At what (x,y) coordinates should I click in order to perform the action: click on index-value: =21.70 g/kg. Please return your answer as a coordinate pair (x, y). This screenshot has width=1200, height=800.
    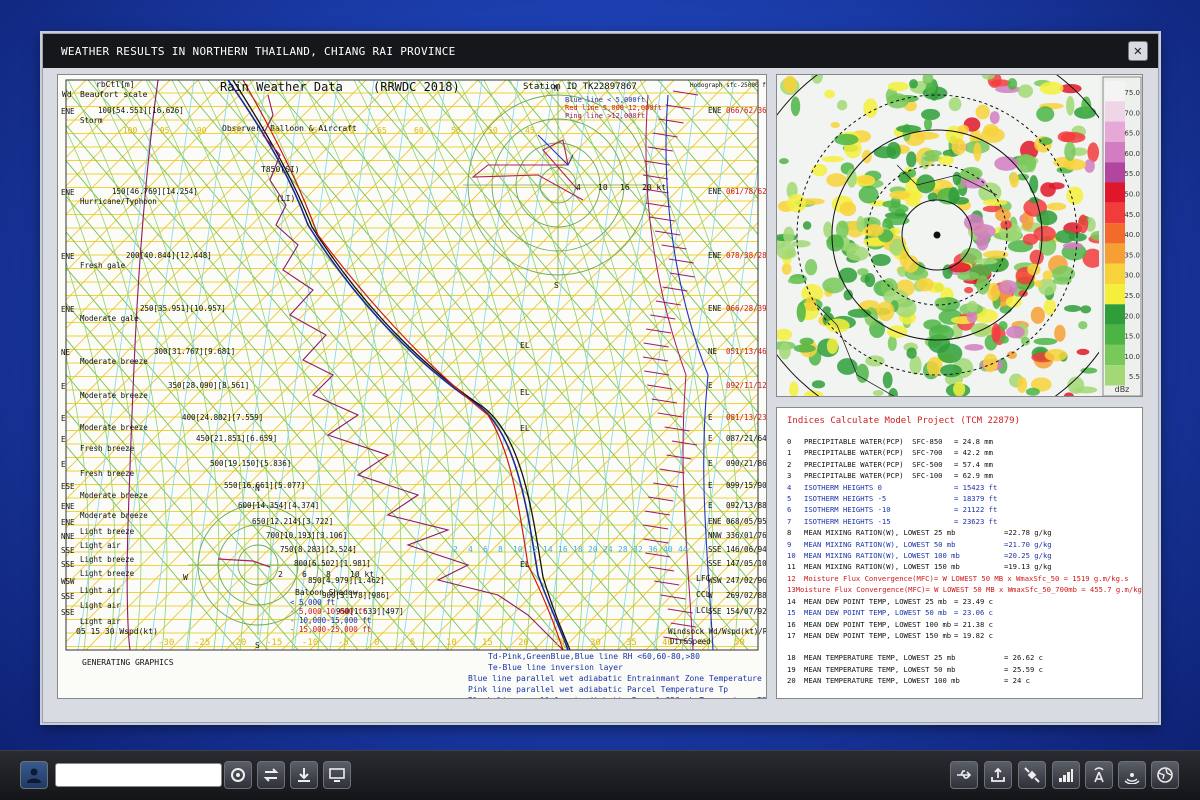
    Looking at the image, I should click on (1028, 544).